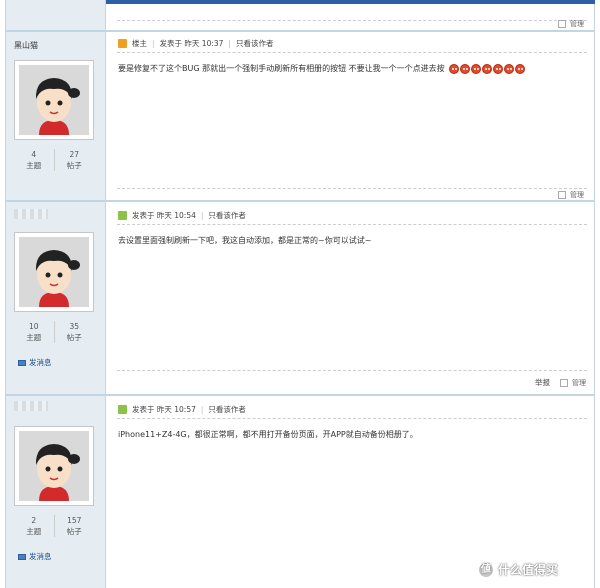  What do you see at coordinates (74, 160) in the screenshot?
I see `posts-stat: 27 帖子` at bounding box center [74, 160].